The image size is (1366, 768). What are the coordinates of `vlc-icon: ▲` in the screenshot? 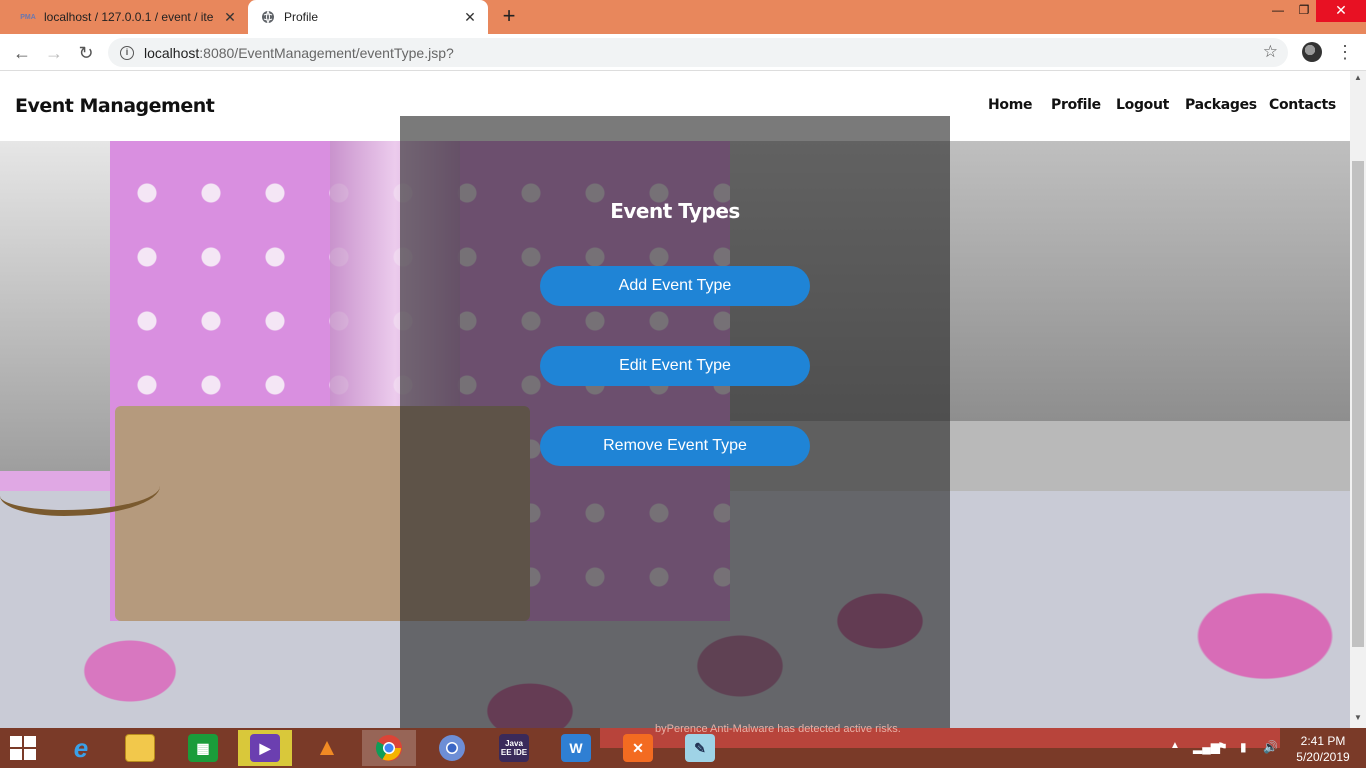 It's located at (327, 748).